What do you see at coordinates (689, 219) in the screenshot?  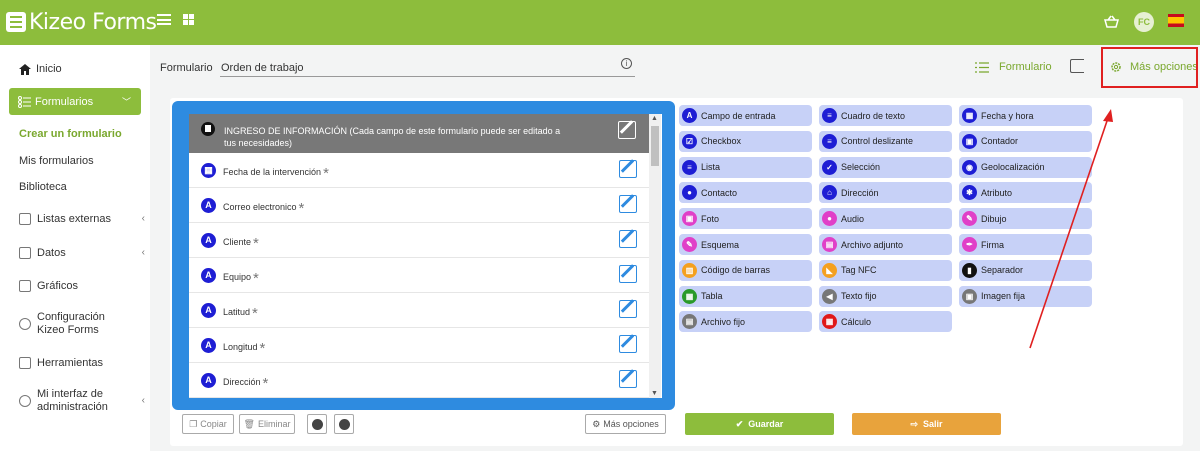 I see `field-type-icon: ▣` at bounding box center [689, 219].